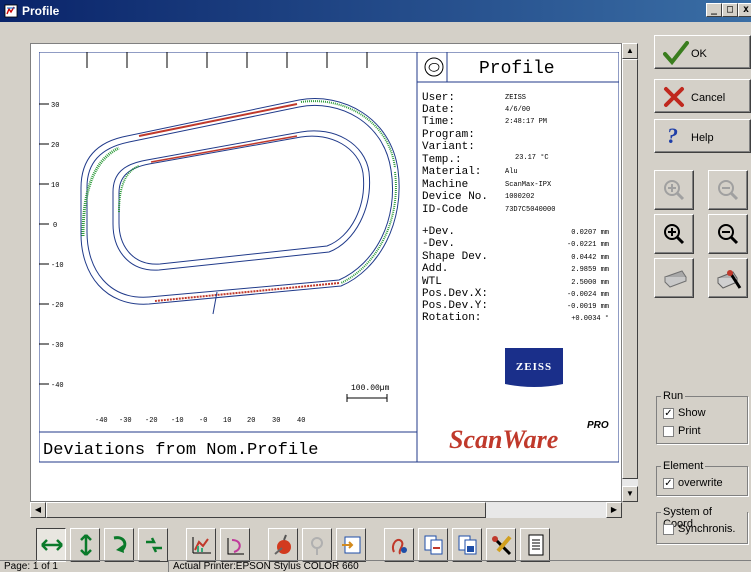 This screenshot has height=572, width=751. What do you see at coordinates (668, 413) in the screenshot?
I see `show-checkbox-box: ✓` at bounding box center [668, 413].